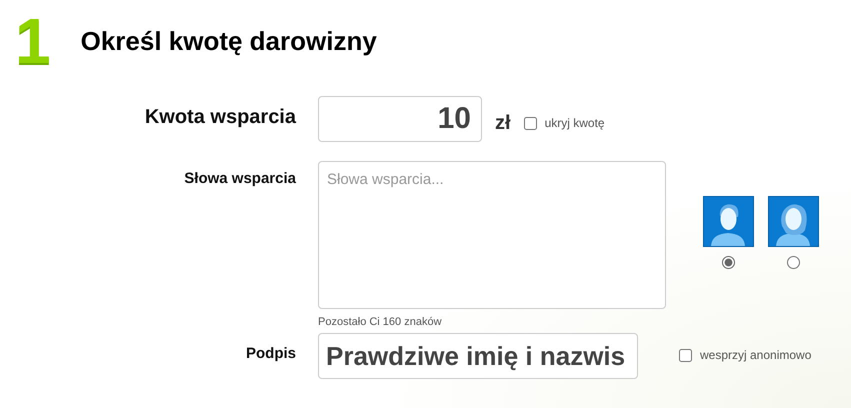 This screenshot has height=408, width=851. Describe the element at coordinates (33, 41) in the screenshot. I see `step-number: 1` at that location.